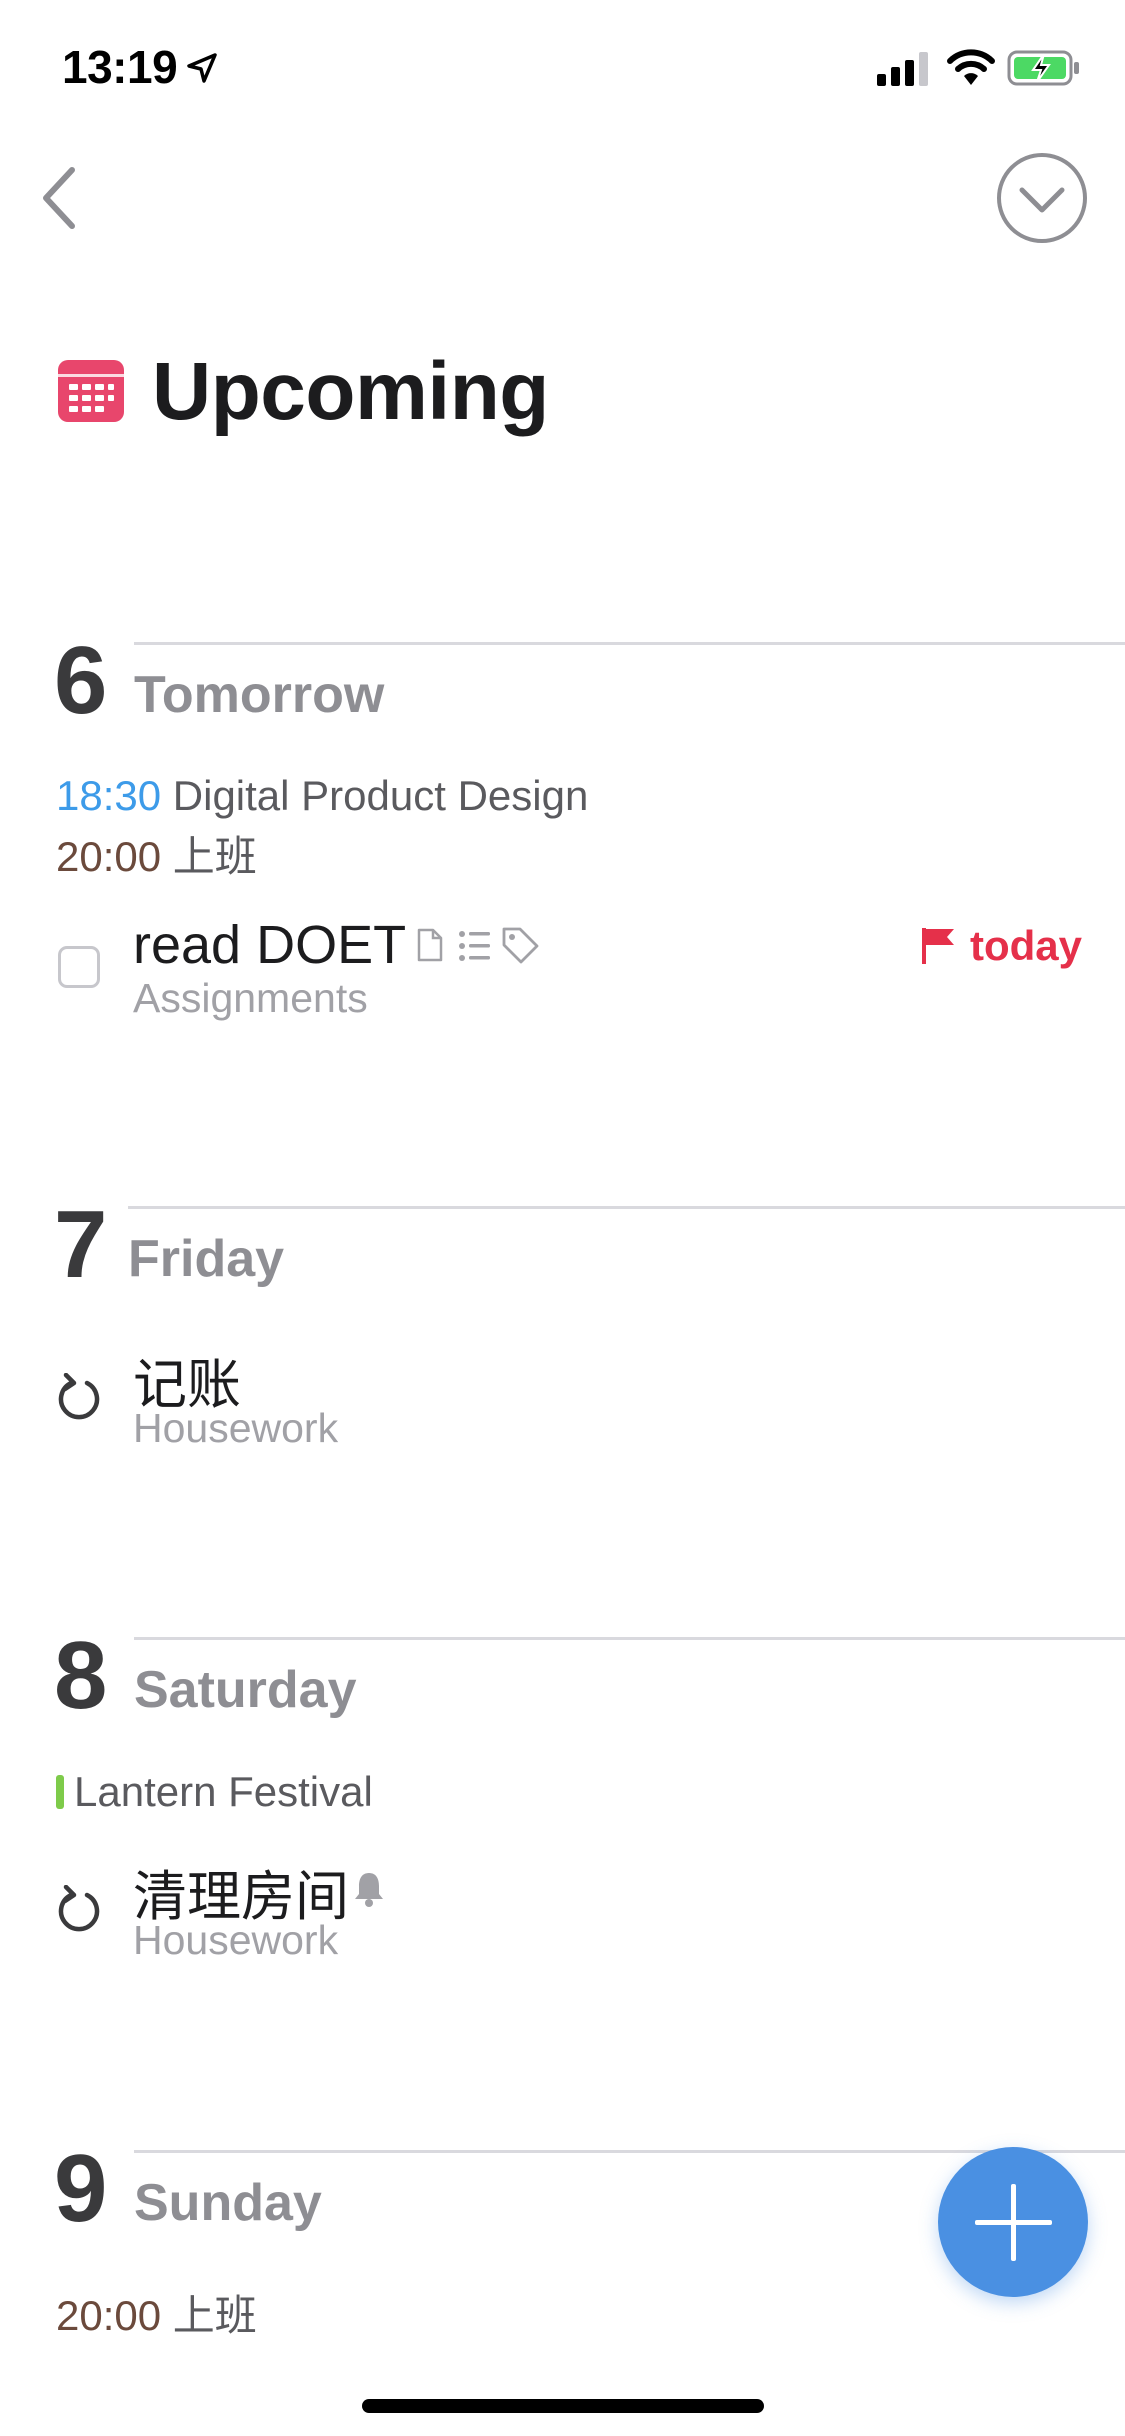  What do you see at coordinates (250, 998) in the screenshot?
I see `task-list-name: Assignments` at bounding box center [250, 998].